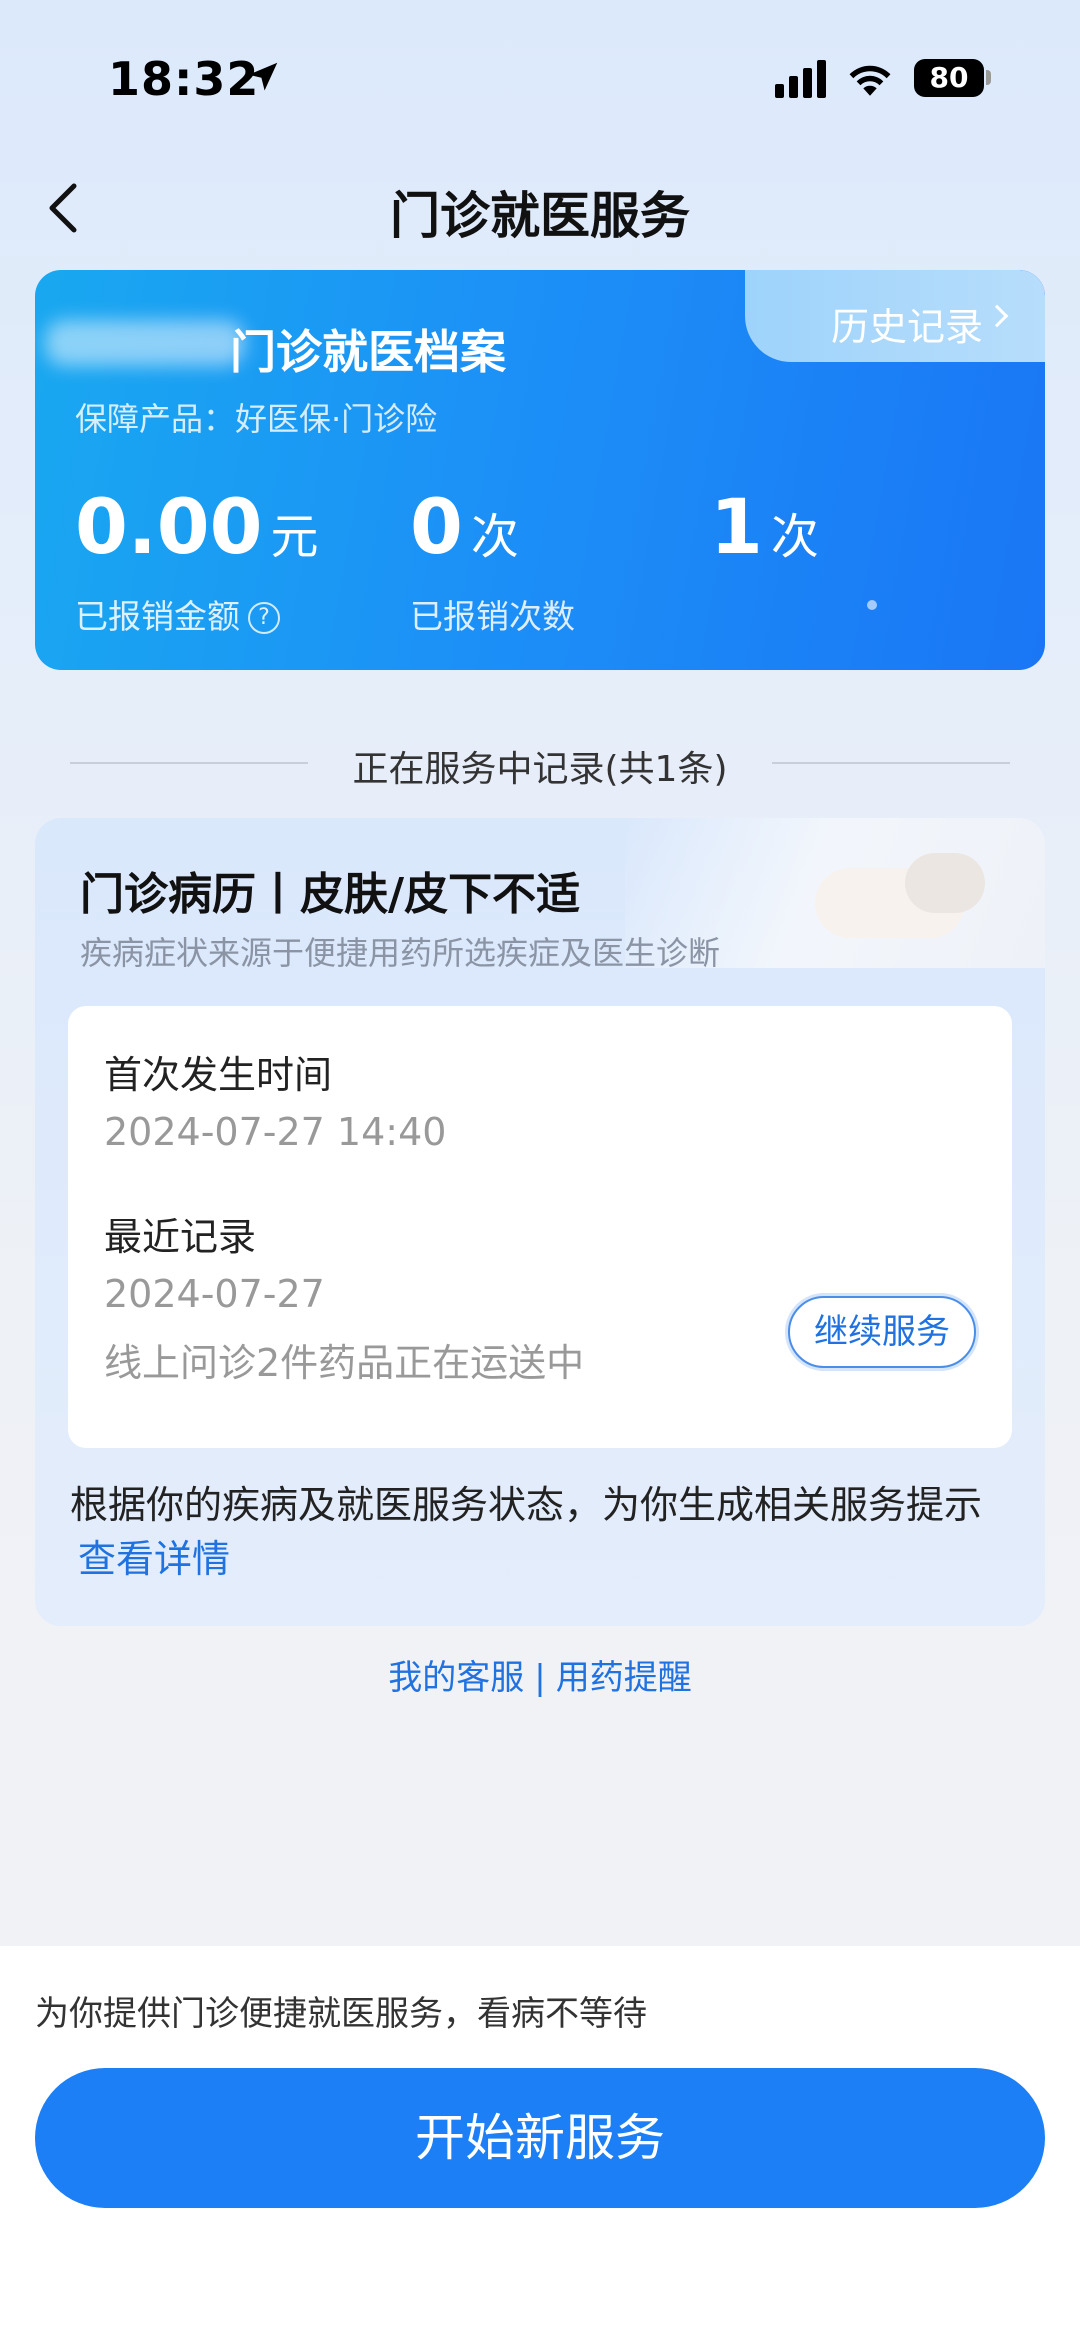 The image size is (1080, 2341). Describe the element at coordinates (456, 1678) in the screenshot. I see `customer-service-link: 我的客服` at that location.